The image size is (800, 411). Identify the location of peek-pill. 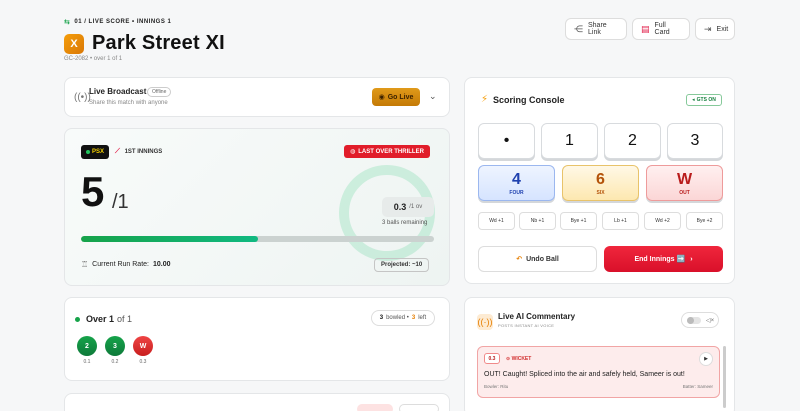
(419, 407).